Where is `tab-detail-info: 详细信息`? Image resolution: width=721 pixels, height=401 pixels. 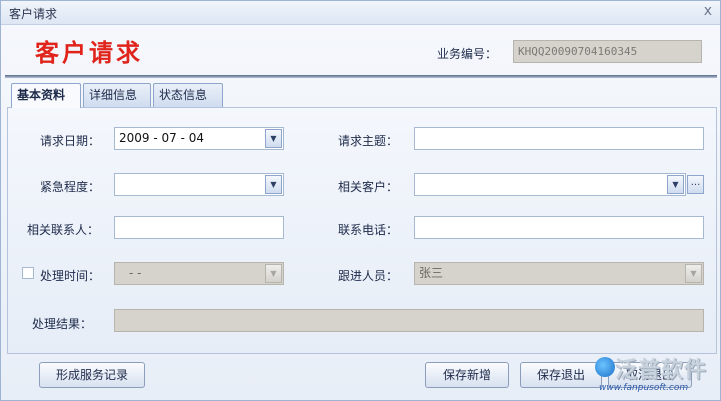 tab-detail-info: 详细信息 is located at coordinates (117, 95).